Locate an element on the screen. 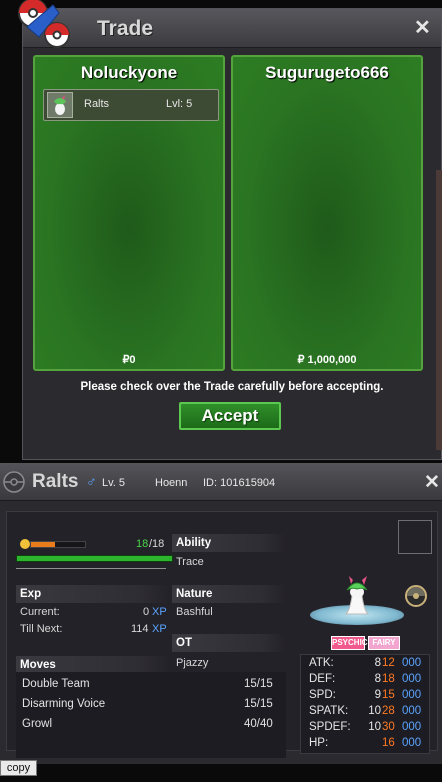 Image resolution: width=442 pixels, height=782 pixels. happiness-bar is located at coordinates (58, 544).